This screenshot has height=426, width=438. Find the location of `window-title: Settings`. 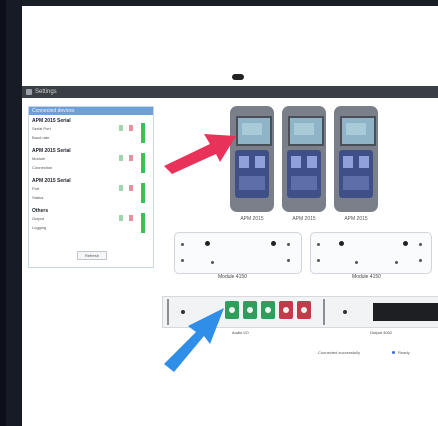

window-title: Settings is located at coordinates (46, 92).